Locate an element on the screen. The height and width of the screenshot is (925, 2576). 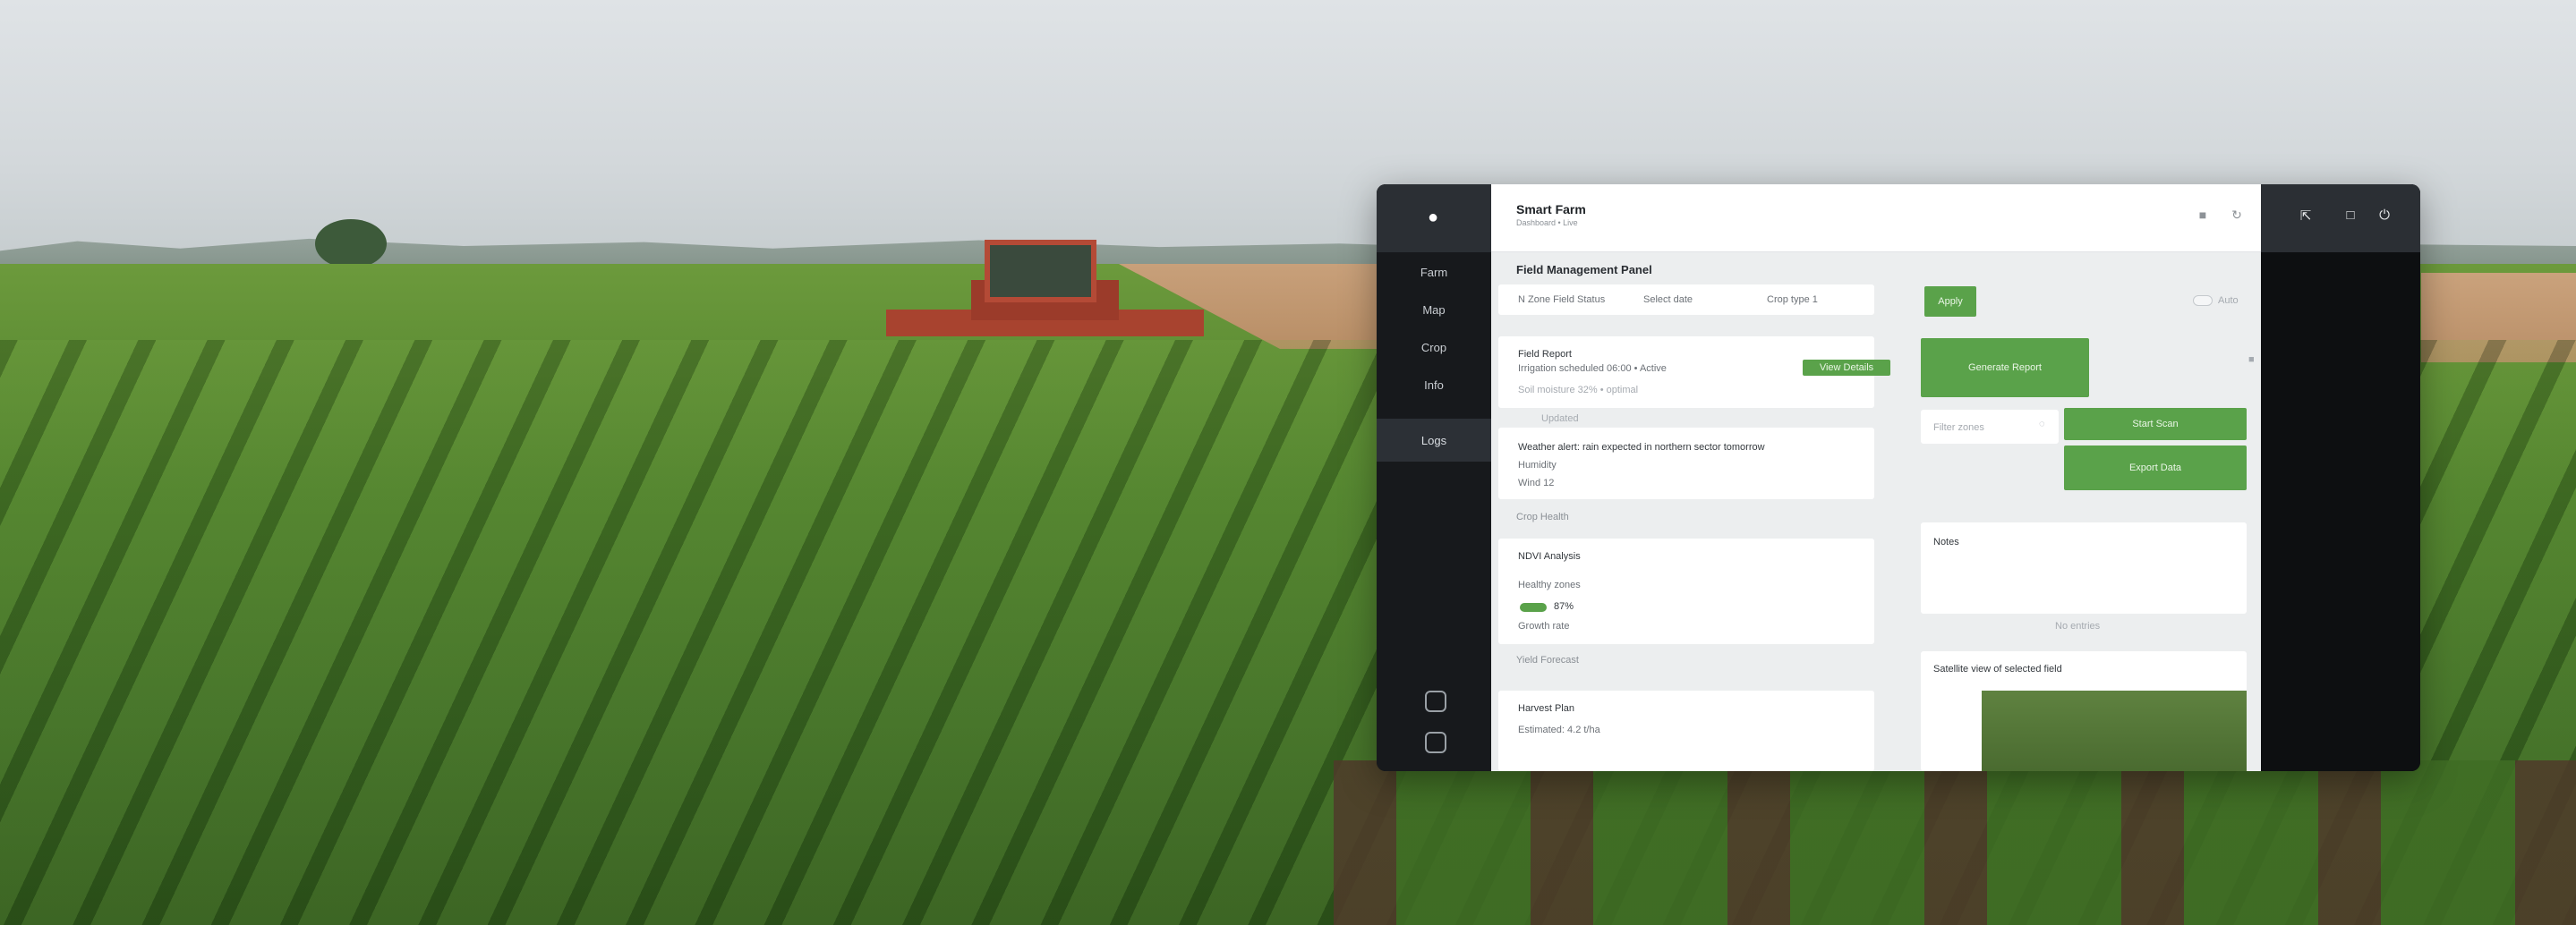
sidebar-item-label: Map is located at coordinates (1434, 309).